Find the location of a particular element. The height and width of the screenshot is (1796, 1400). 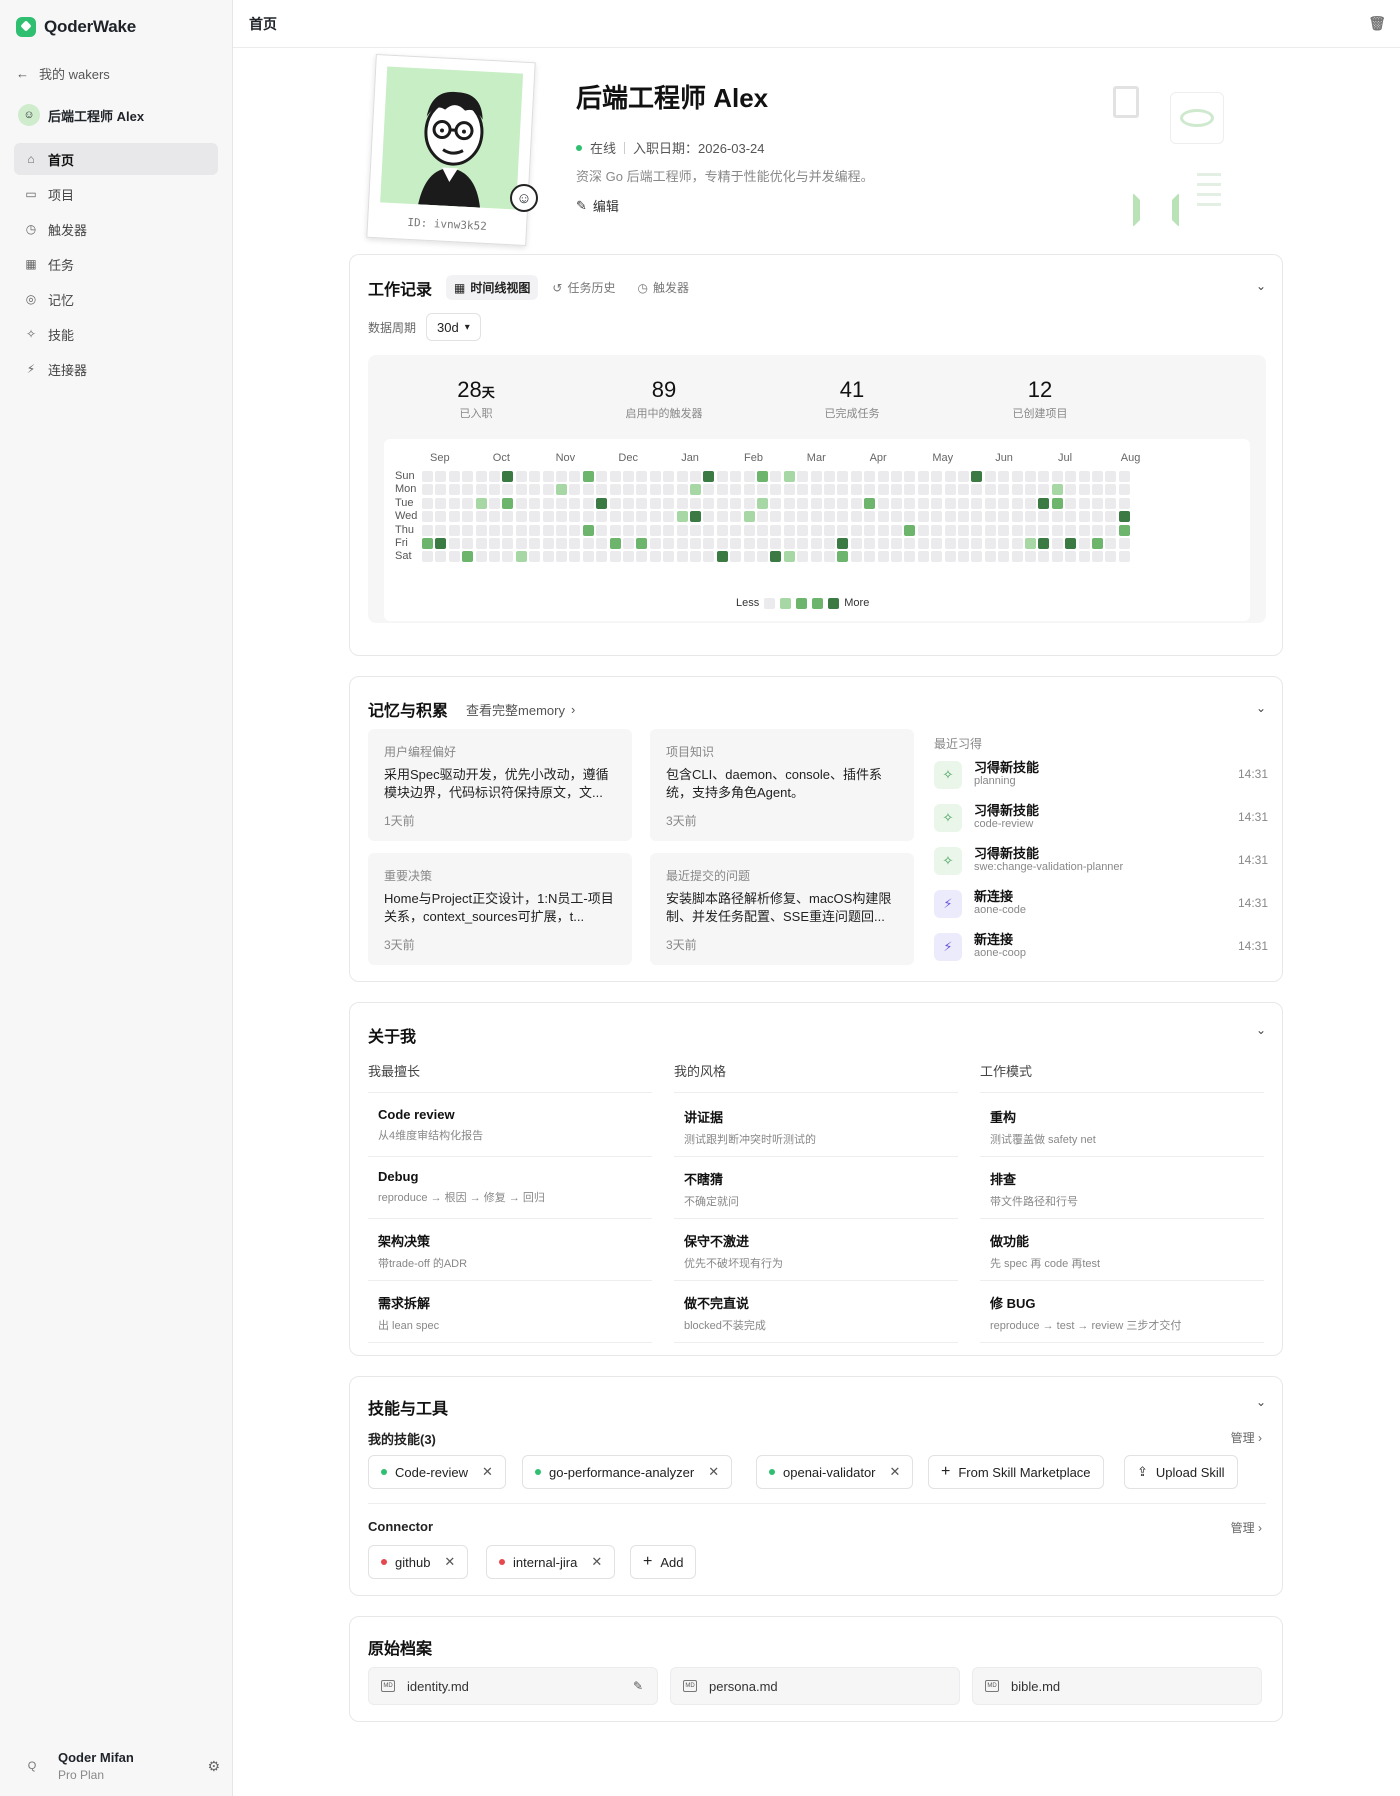

about-item-sub: reproduce → test → review 三步才交付 is located at coordinates (1086, 1326).